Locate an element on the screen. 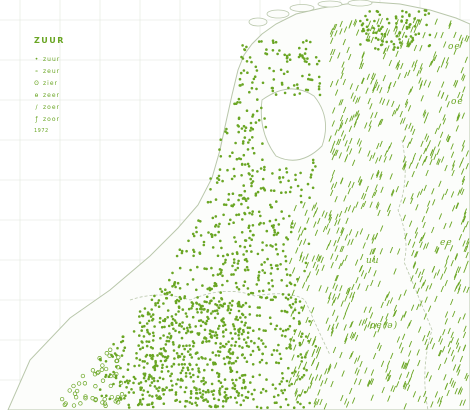  dotted-circle-icon: ʘ is located at coordinates (37, 83).